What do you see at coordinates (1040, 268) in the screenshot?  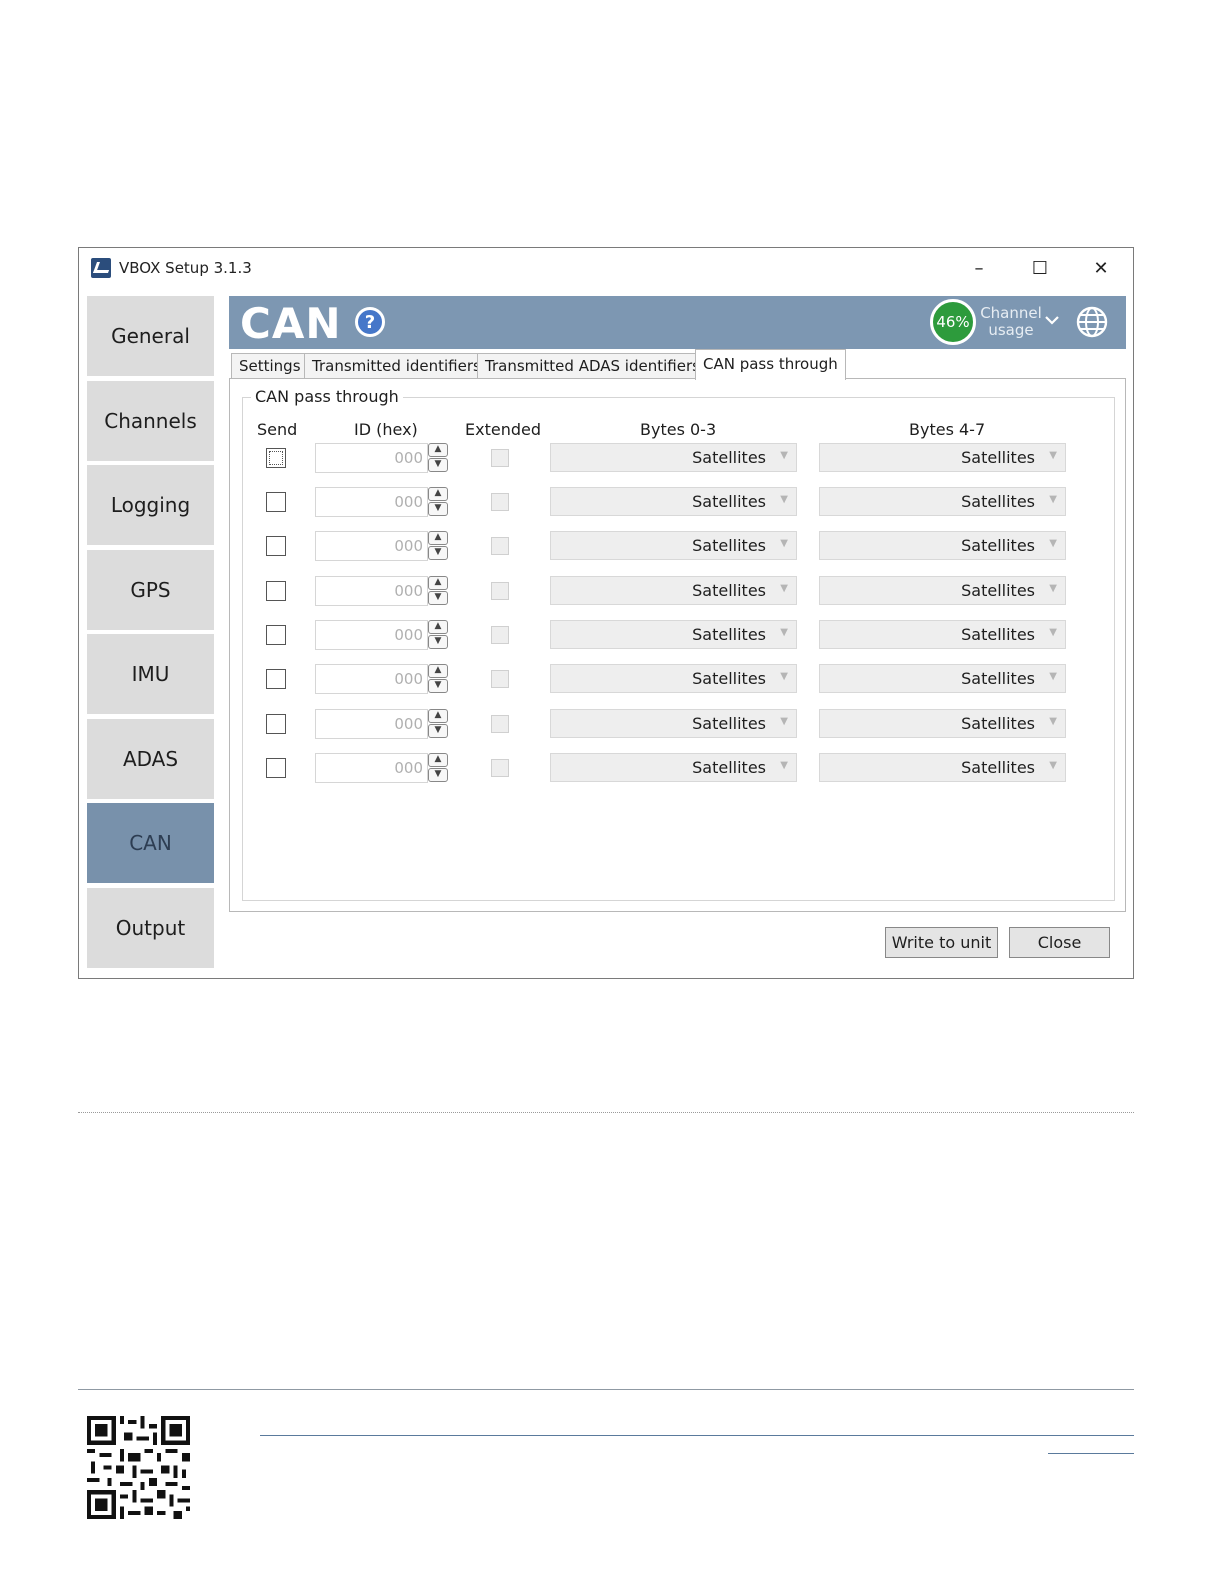 I see `maximize-button: ☐` at bounding box center [1040, 268].